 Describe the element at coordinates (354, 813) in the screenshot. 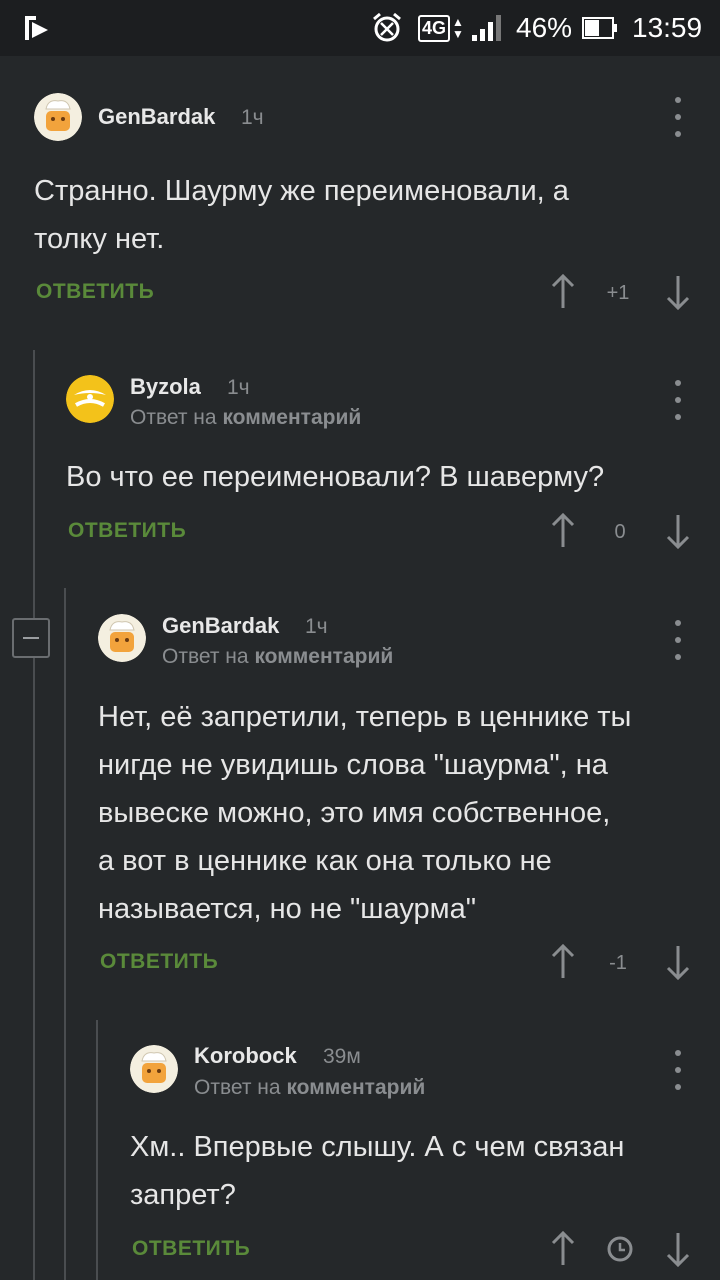

I see `comment-text-line: вывеске можно, это имя собственное,` at that location.